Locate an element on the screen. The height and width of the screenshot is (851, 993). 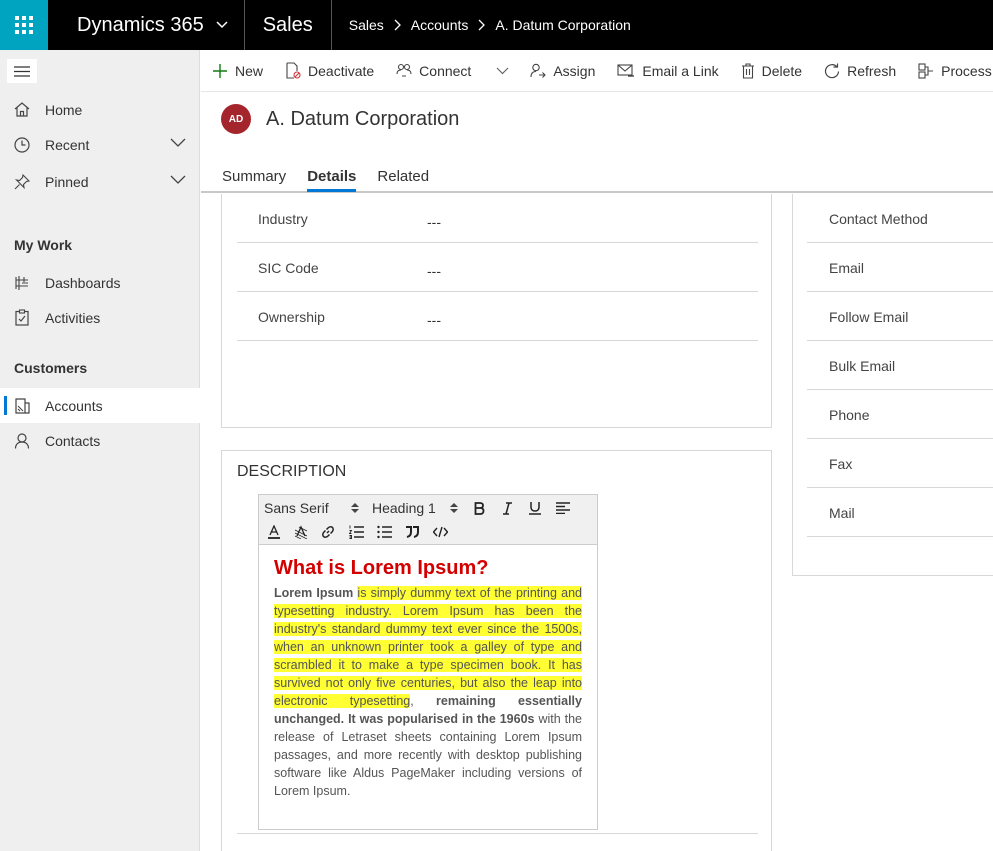
field-label: Fax is located at coordinates (841, 464).